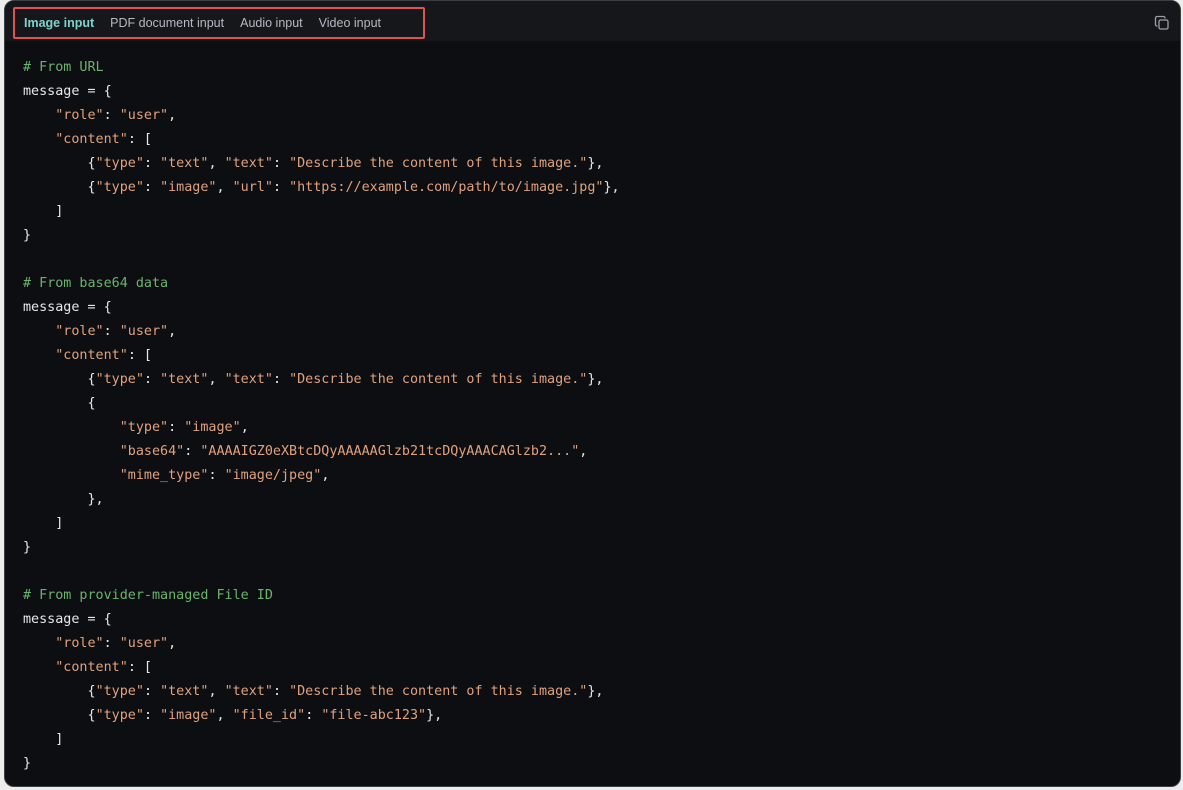  Describe the element at coordinates (152, 451) in the screenshot. I see `code-string: "base64"` at that location.